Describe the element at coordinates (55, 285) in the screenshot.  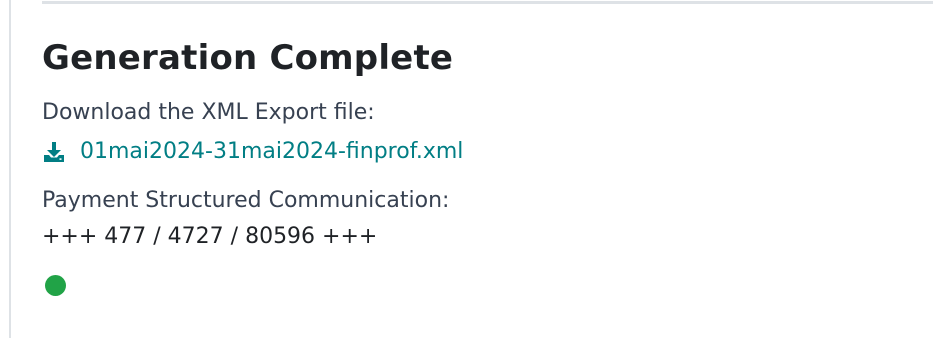
I see `status-dot-icon` at that location.